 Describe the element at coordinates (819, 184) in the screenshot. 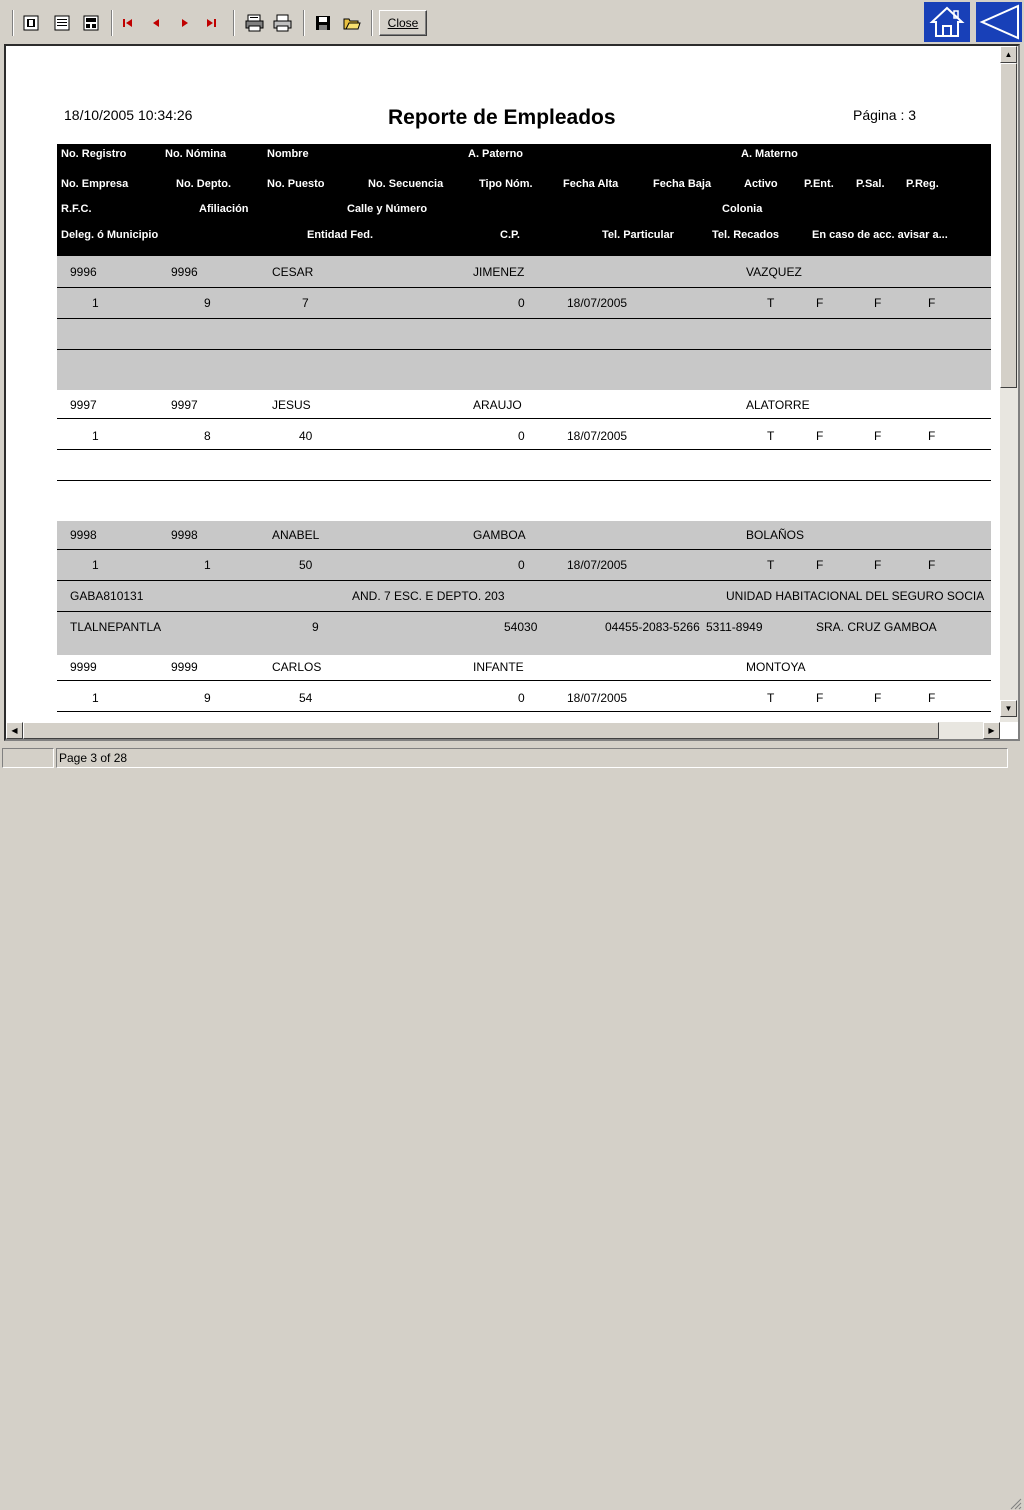

I see `col-p-ent: P.Ent.` at that location.